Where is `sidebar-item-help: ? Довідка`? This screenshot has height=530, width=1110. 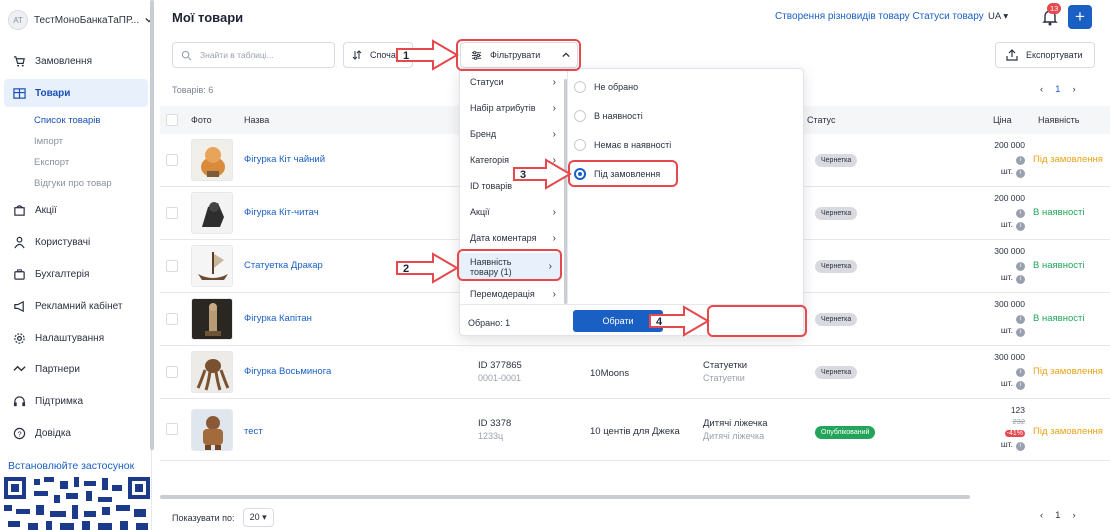
sidebar-item-help: ? Довідка is located at coordinates (76, 433).